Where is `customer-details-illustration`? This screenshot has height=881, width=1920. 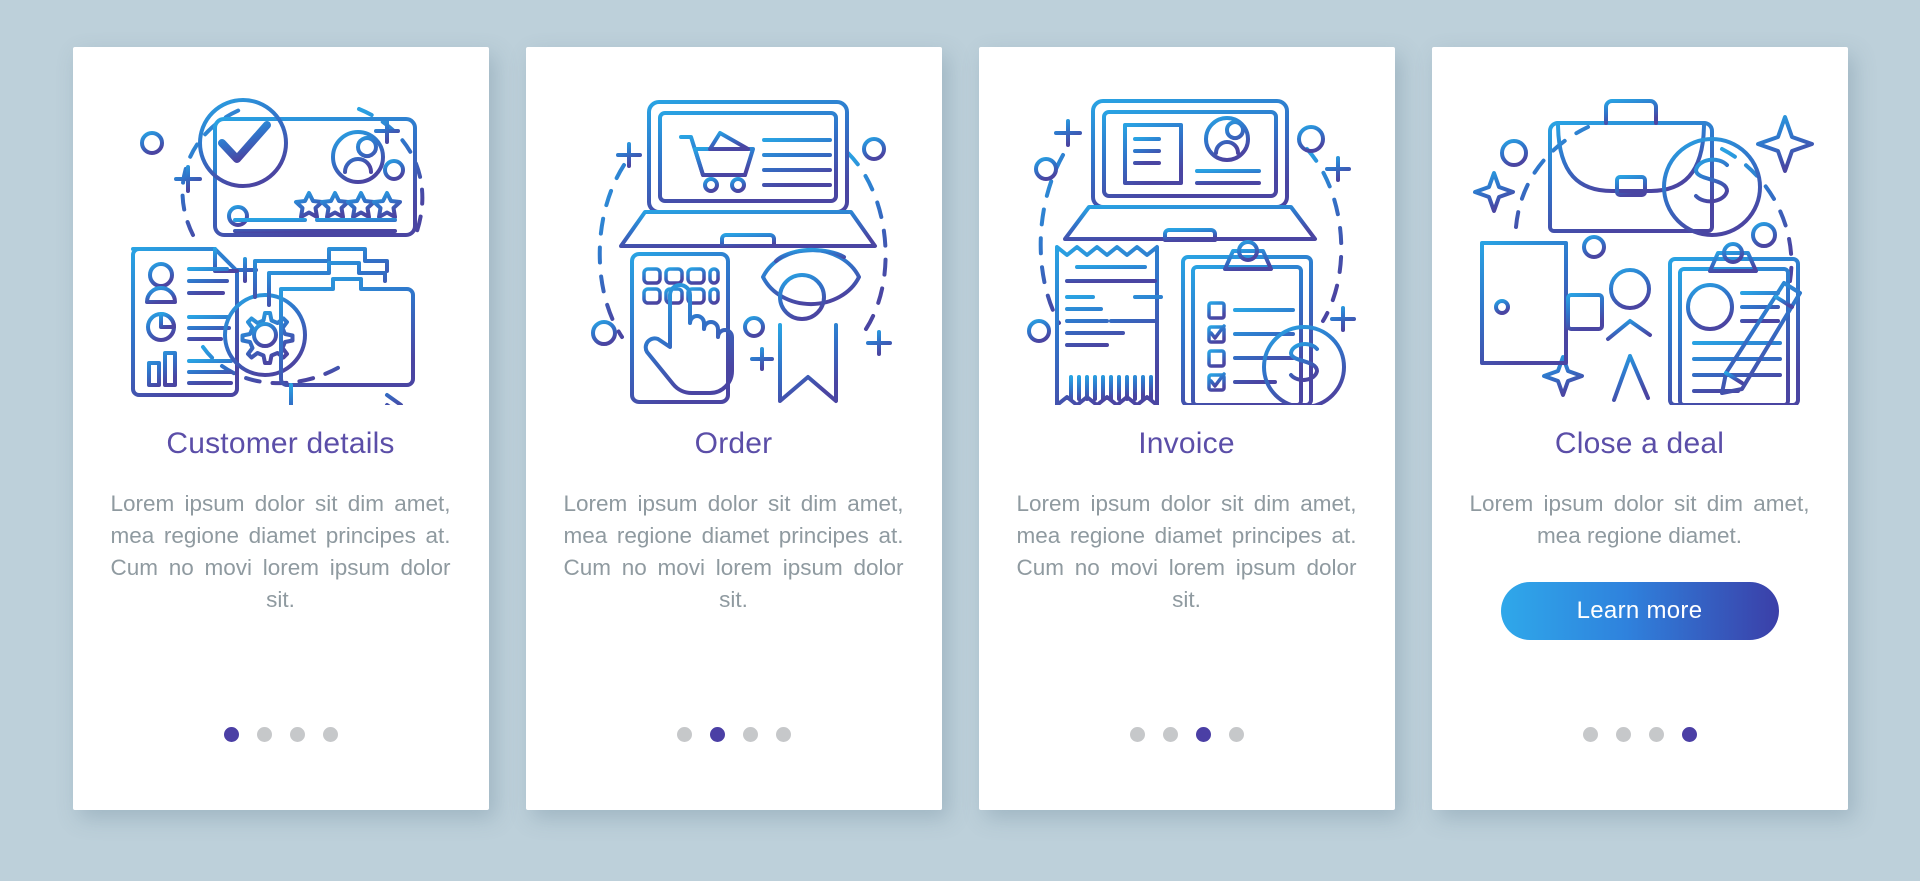 customer-details-illustration is located at coordinates (281, 235).